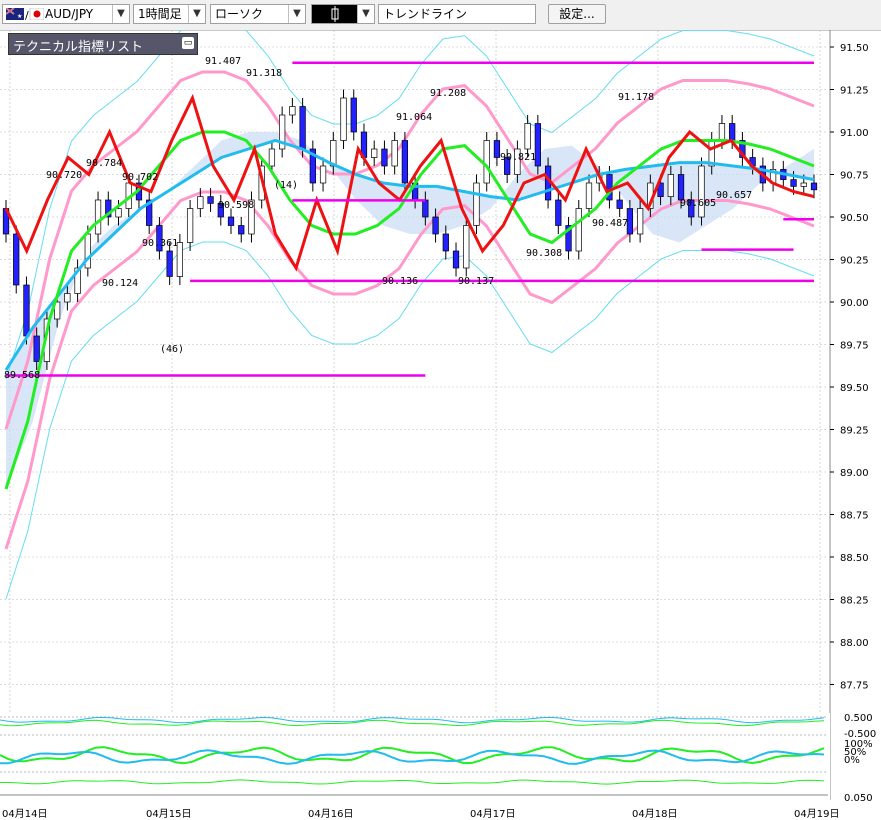 The image size is (881, 820). Describe the element at coordinates (104, 163) in the screenshot. I see `price-annotation: 90.784` at that location.